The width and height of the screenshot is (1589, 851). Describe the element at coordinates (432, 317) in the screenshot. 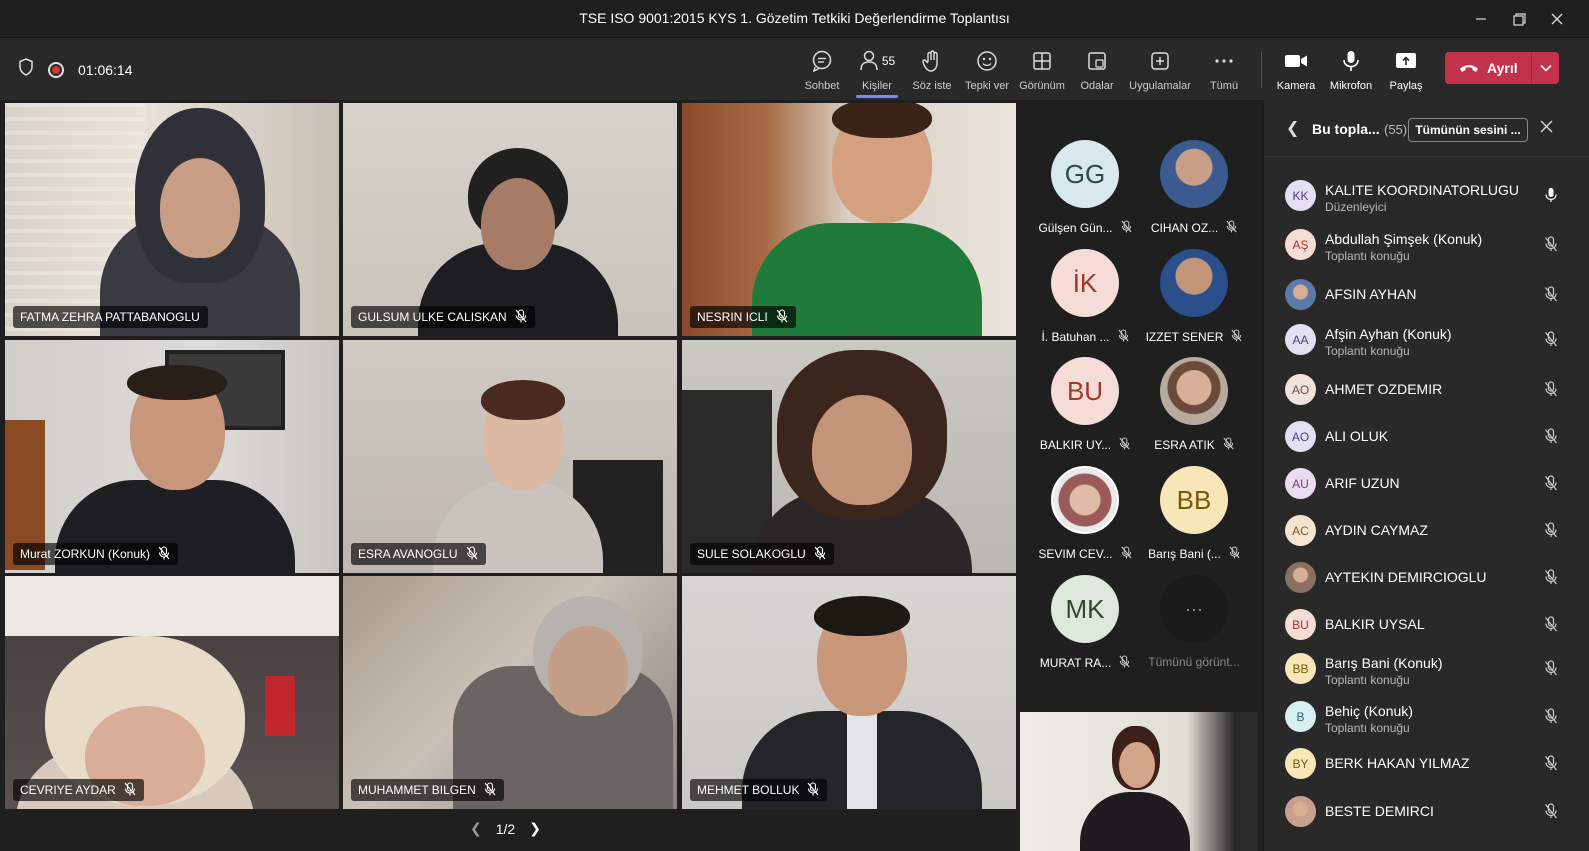

I see `participant-name: GULSUM ULKE CALISKAN` at that location.